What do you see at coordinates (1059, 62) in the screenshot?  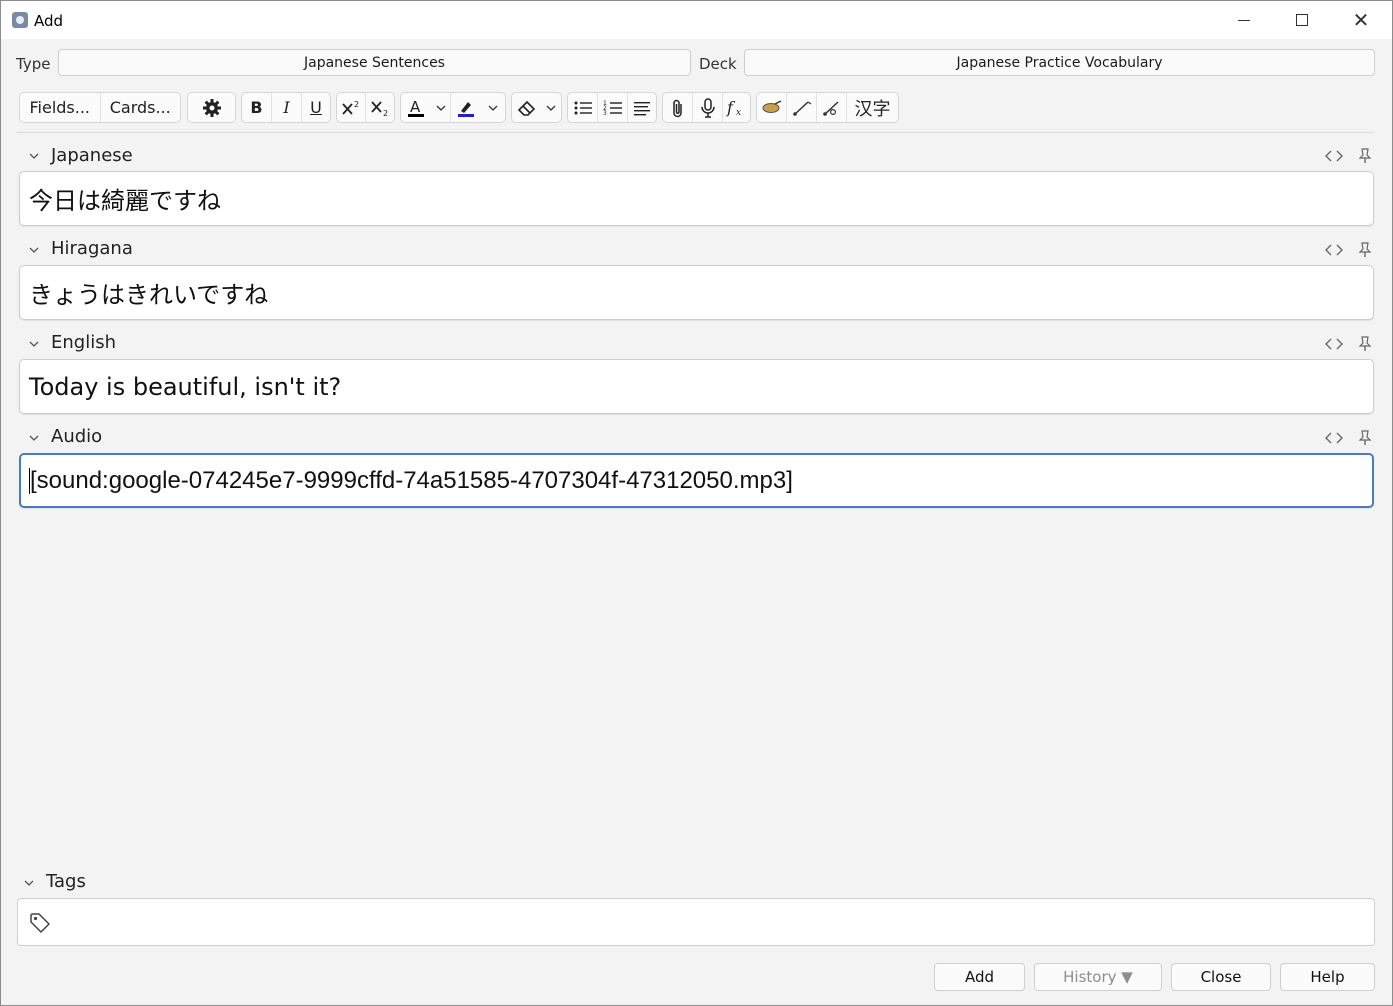 I see `deck-chooser: Japanese Practice Vocabulary` at bounding box center [1059, 62].